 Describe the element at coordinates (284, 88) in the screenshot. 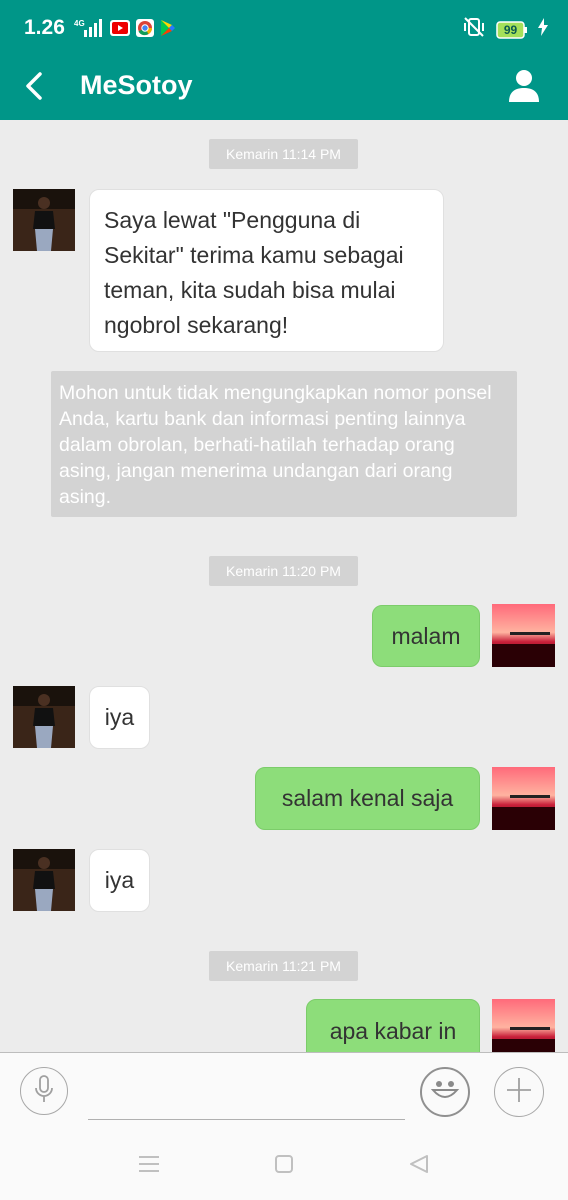

I see `app-bar: MeSotoy` at that location.